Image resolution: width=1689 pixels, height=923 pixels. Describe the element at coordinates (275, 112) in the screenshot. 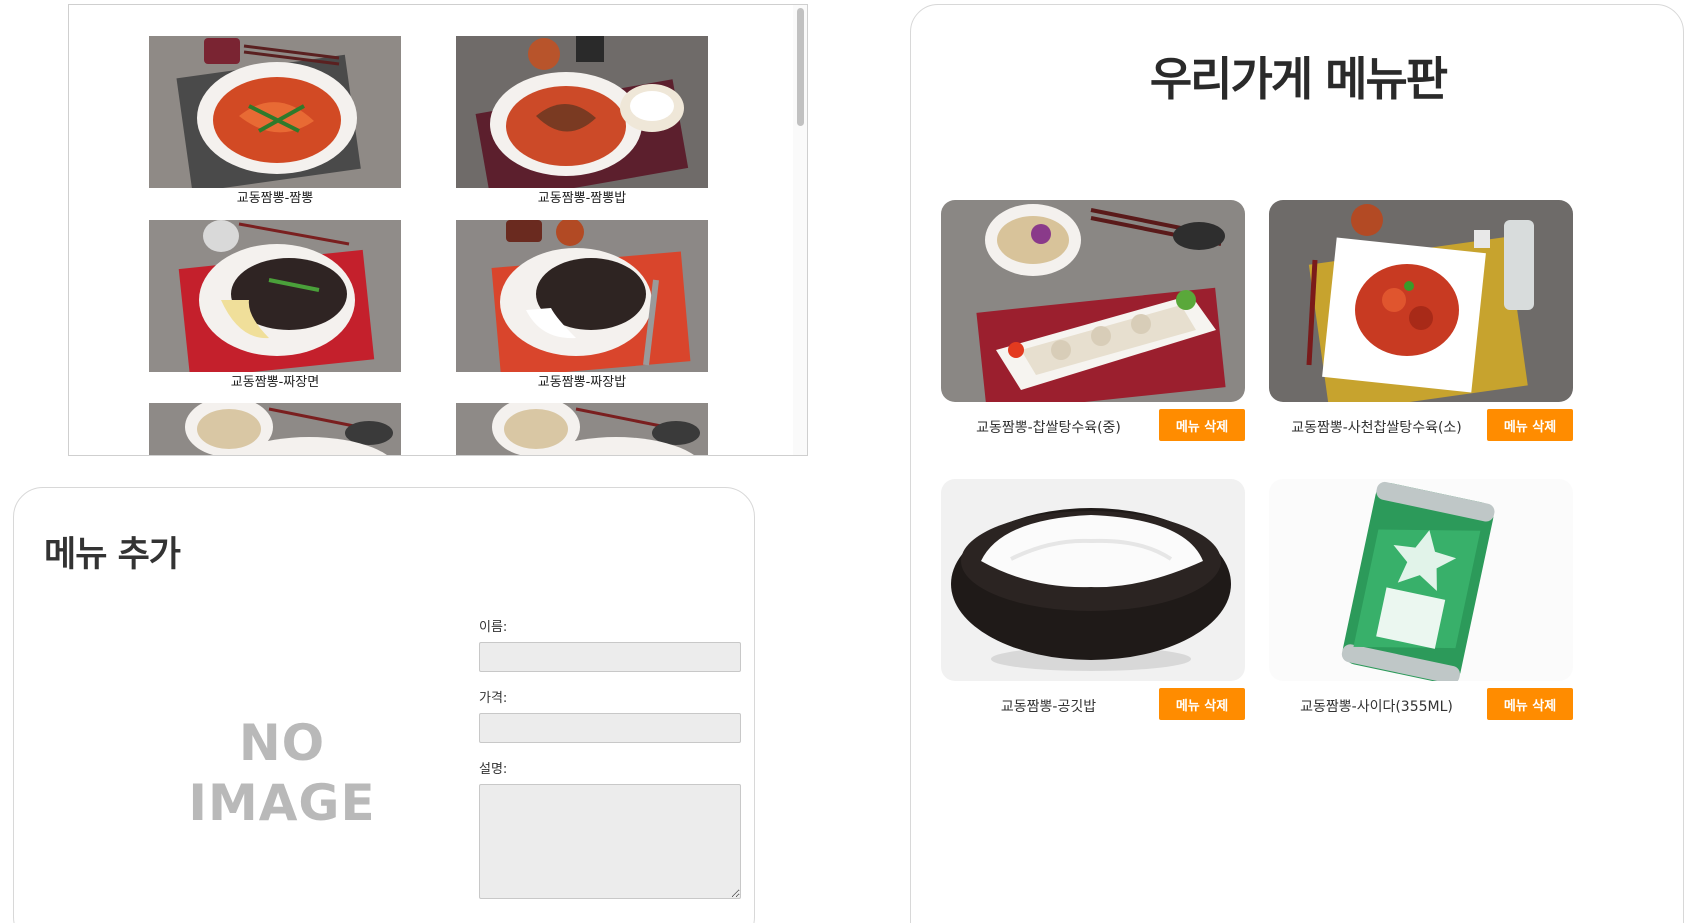

I see `jjamppong-photo-icon` at that location.